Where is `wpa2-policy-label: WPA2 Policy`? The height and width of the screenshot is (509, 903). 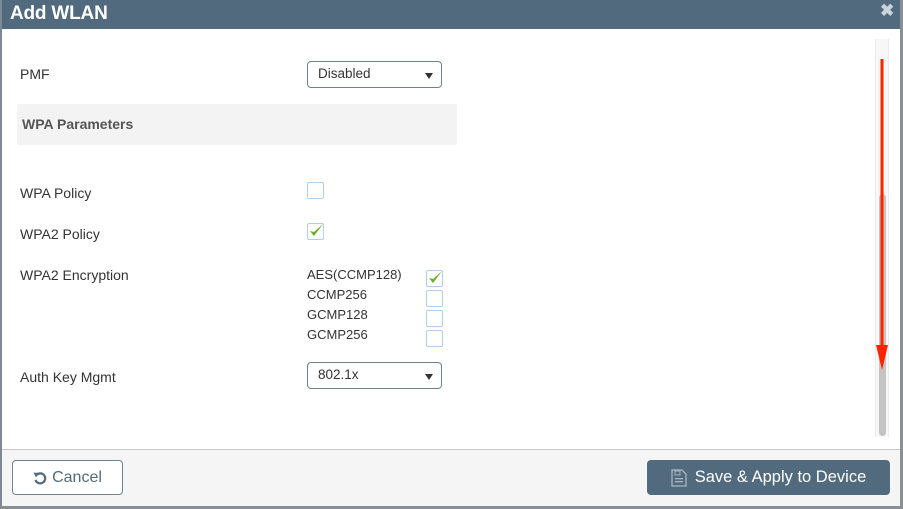
wpa2-policy-label: WPA2 Policy is located at coordinates (60, 234).